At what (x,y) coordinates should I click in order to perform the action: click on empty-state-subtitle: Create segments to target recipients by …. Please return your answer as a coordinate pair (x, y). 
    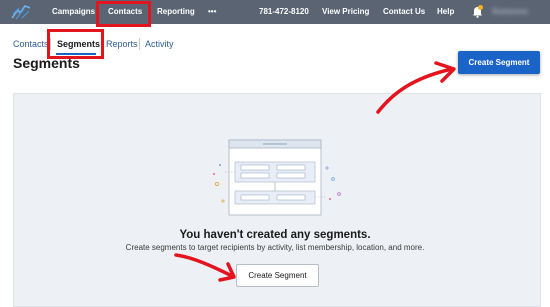
    Looking at the image, I should click on (275, 247).